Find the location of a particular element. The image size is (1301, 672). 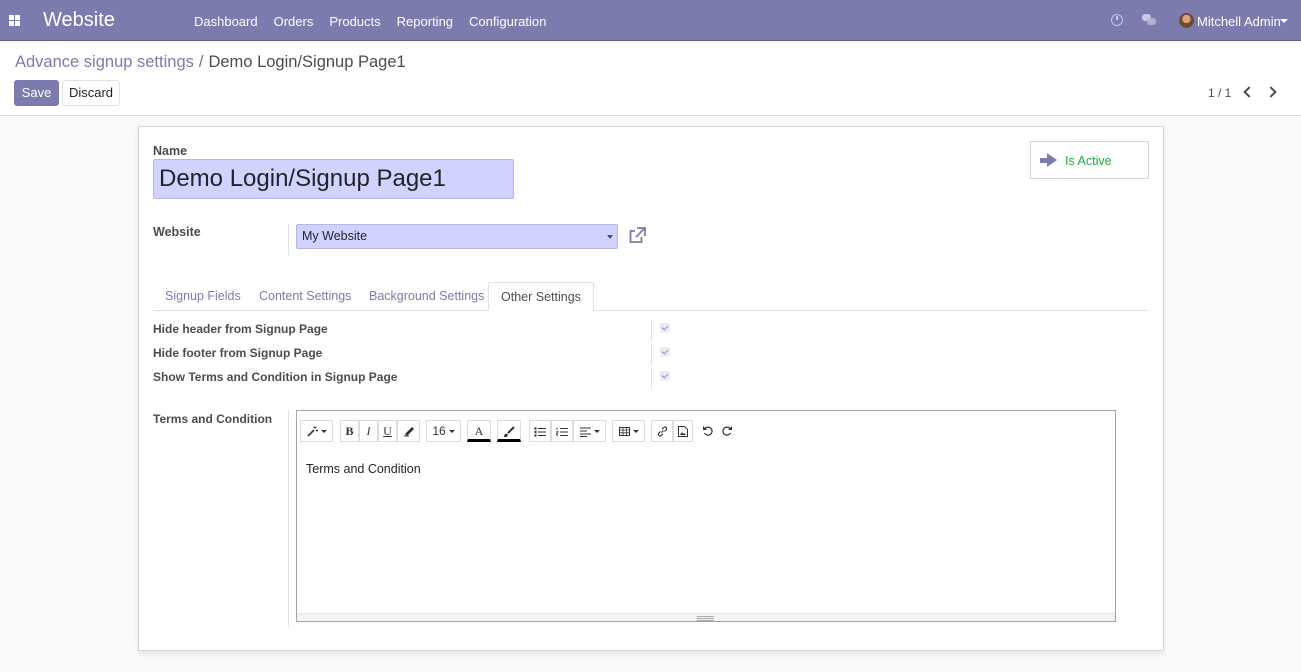

editor-resize-handle is located at coordinates (706, 617).